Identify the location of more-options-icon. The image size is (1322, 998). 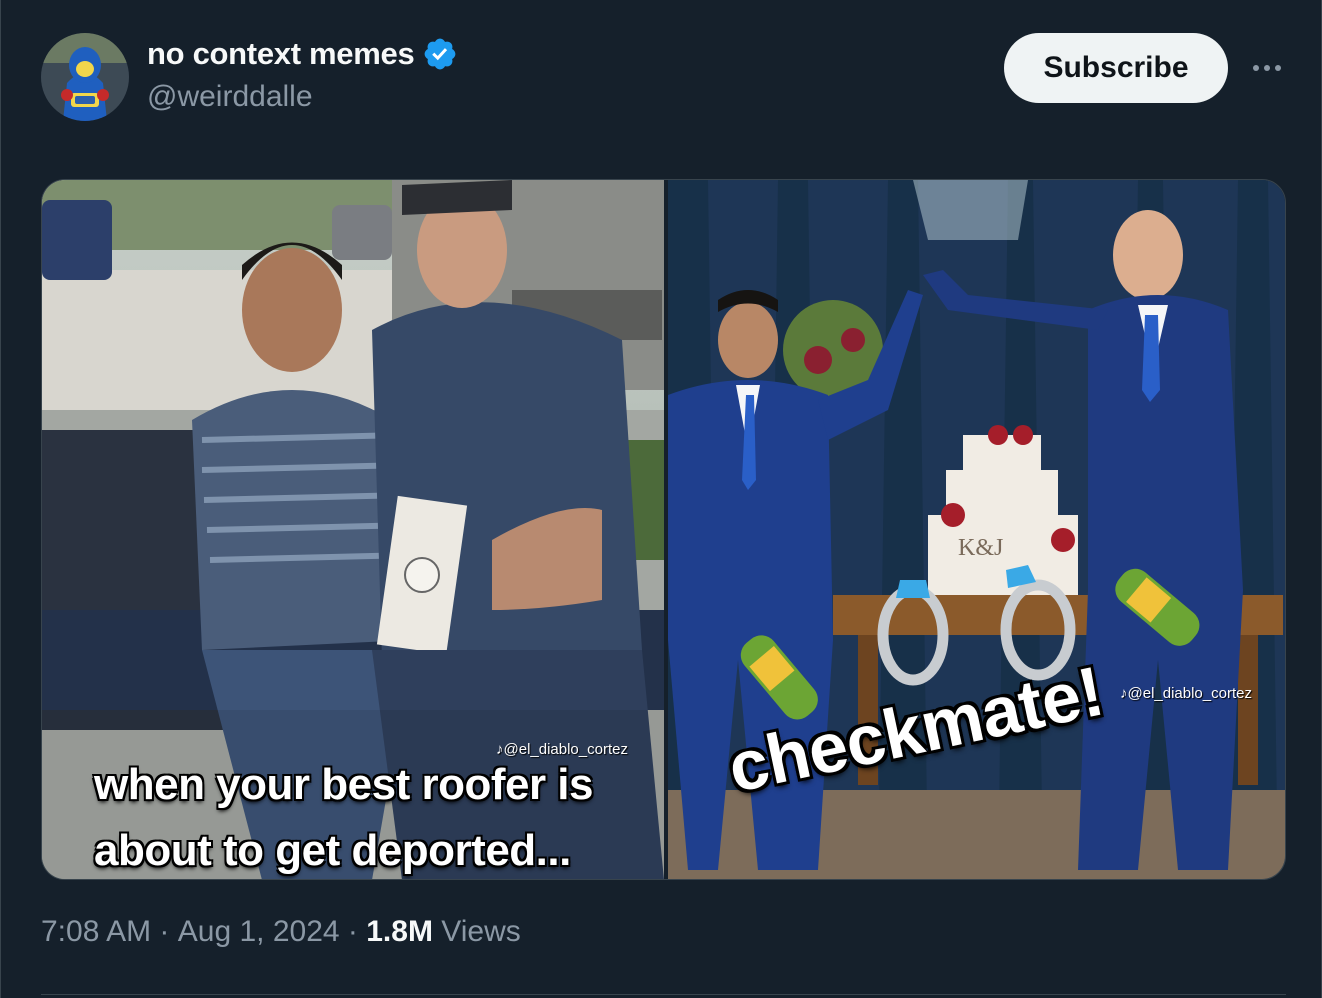
(1267, 68).